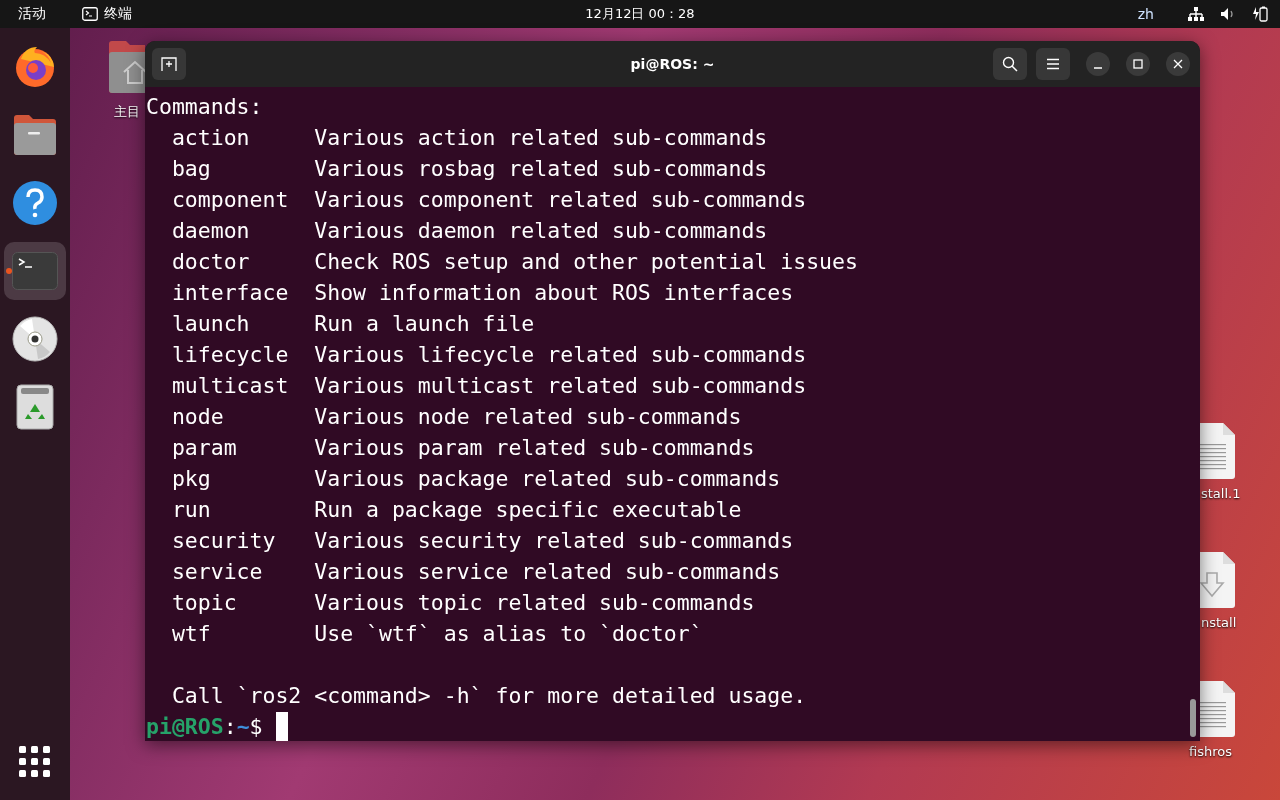 The height and width of the screenshot is (800, 1280). Describe the element at coordinates (35, 762) in the screenshot. I see `app-grid-icon` at that location.